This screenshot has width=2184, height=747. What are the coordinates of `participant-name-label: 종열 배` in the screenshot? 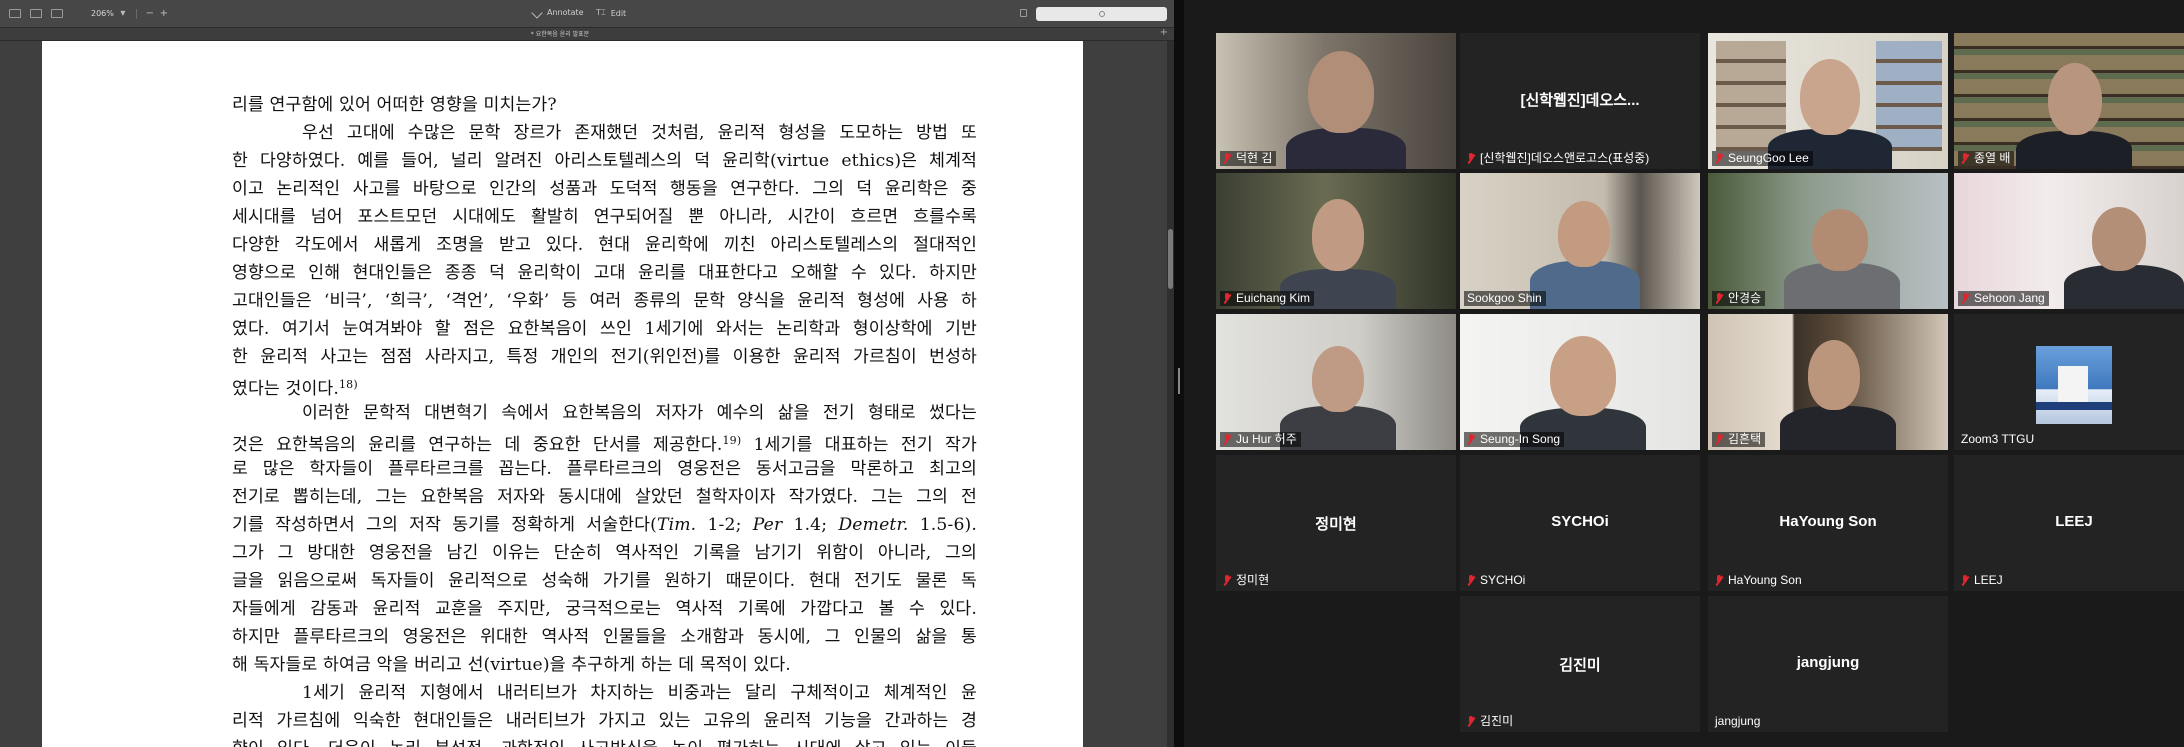 It's located at (1986, 158).